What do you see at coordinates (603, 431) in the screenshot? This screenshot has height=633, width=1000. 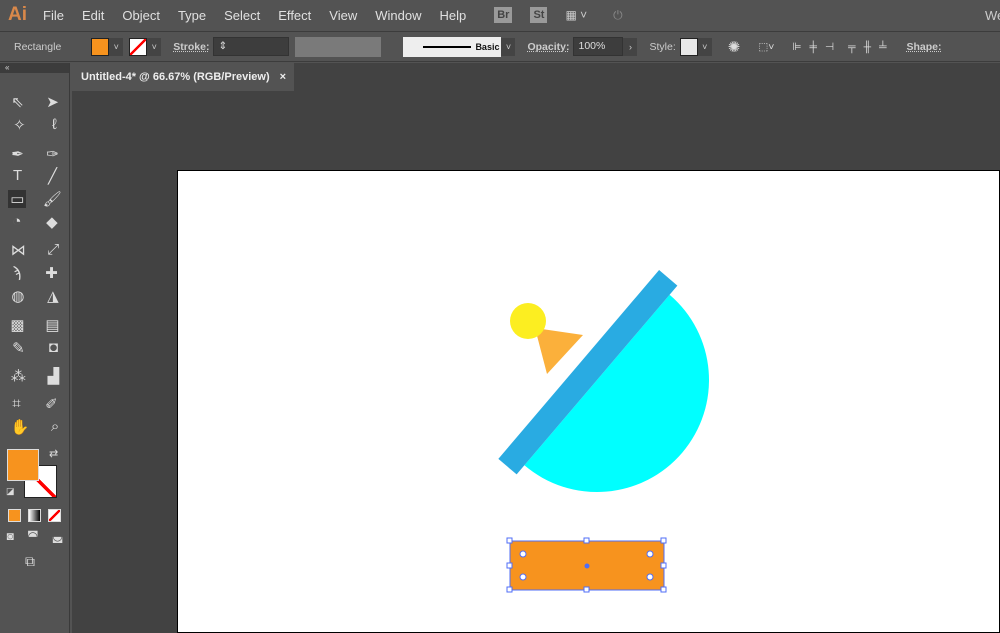 I see `artwork` at bounding box center [603, 431].